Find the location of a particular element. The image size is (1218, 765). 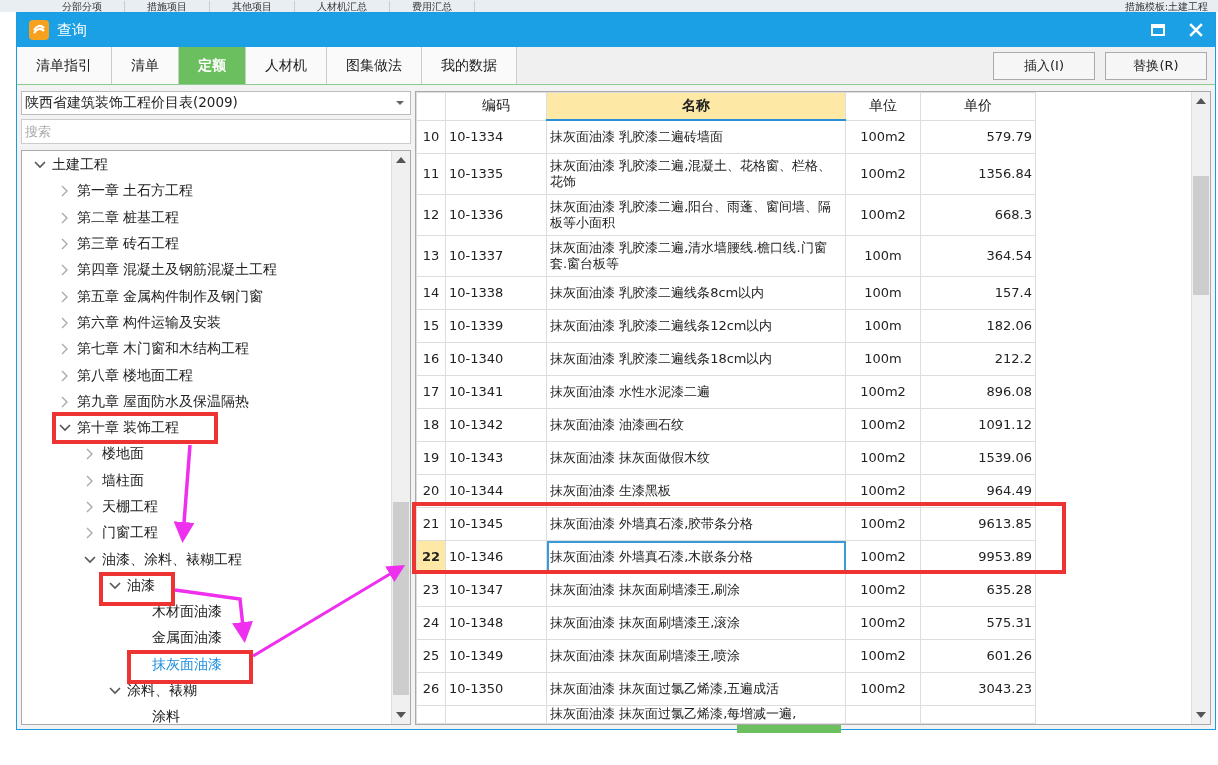

row-number: 17 is located at coordinates (431, 392).